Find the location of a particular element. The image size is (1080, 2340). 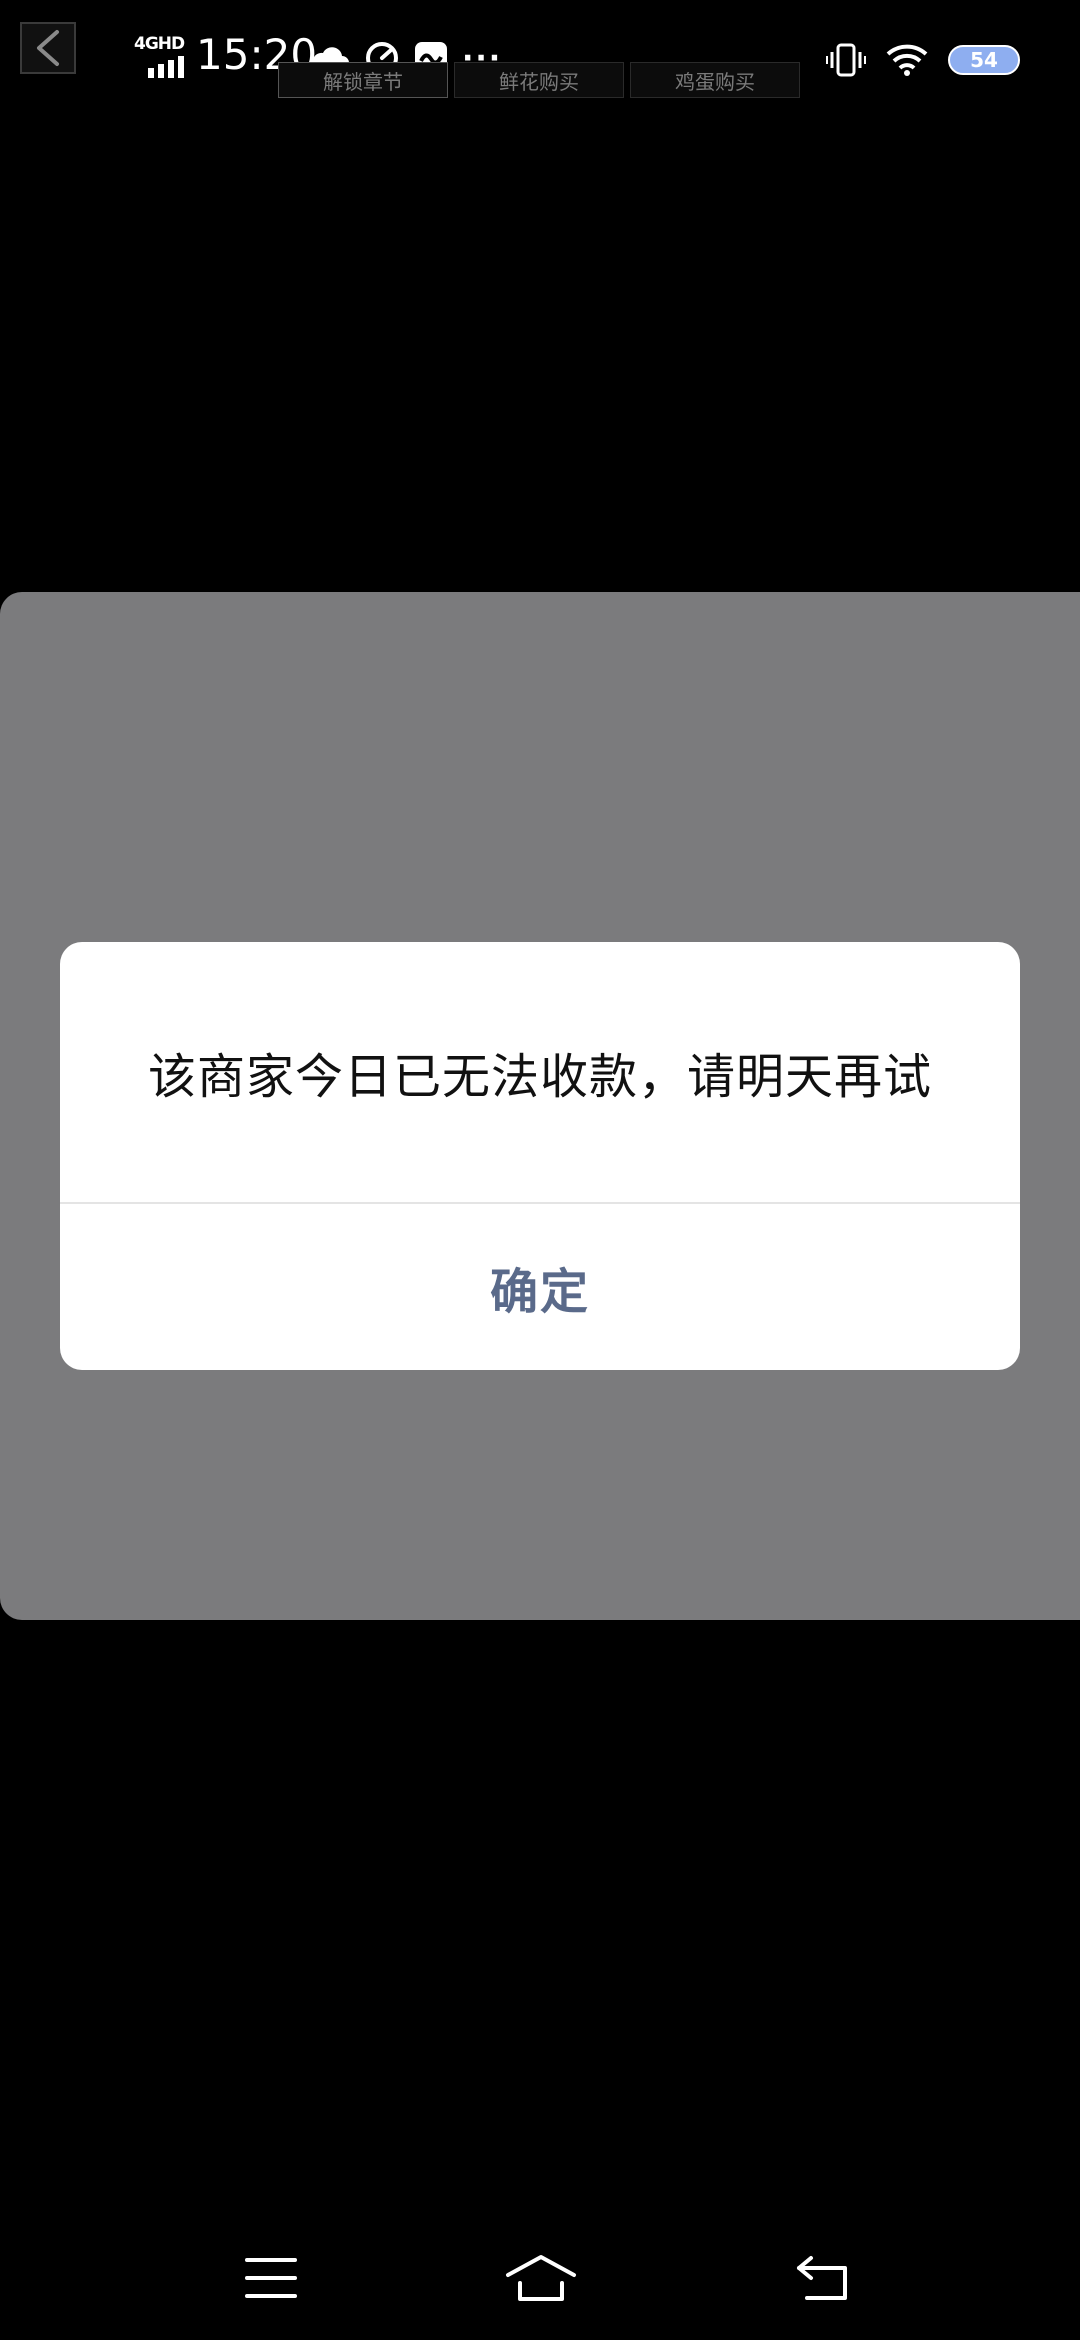

home-icon is located at coordinates (541, 2278).